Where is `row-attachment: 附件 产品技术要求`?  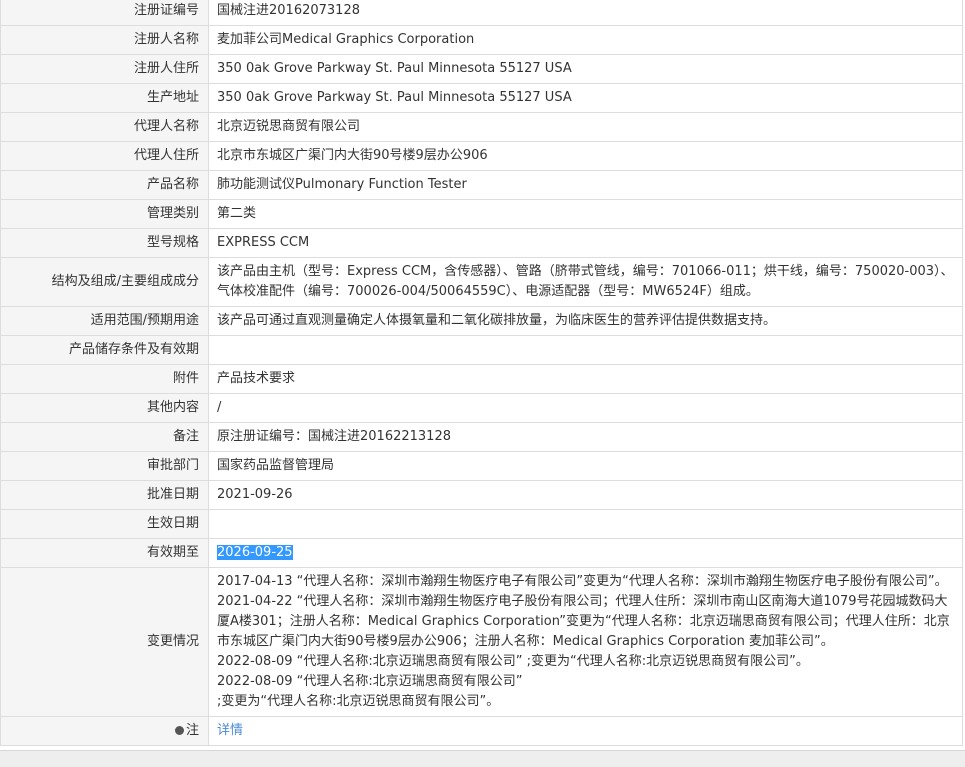 row-attachment: 附件 产品技术要求 is located at coordinates (481, 379).